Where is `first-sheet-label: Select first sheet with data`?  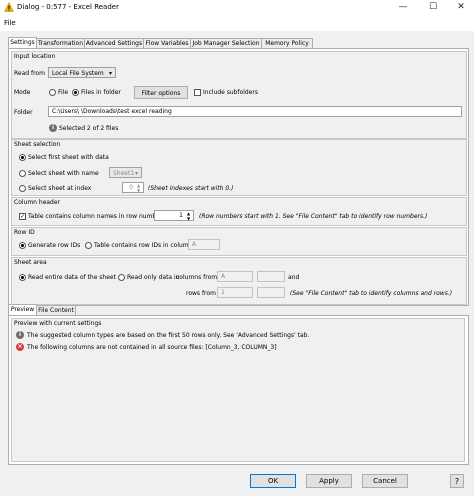
first-sheet-label: Select first sheet with data is located at coordinates (68, 157).